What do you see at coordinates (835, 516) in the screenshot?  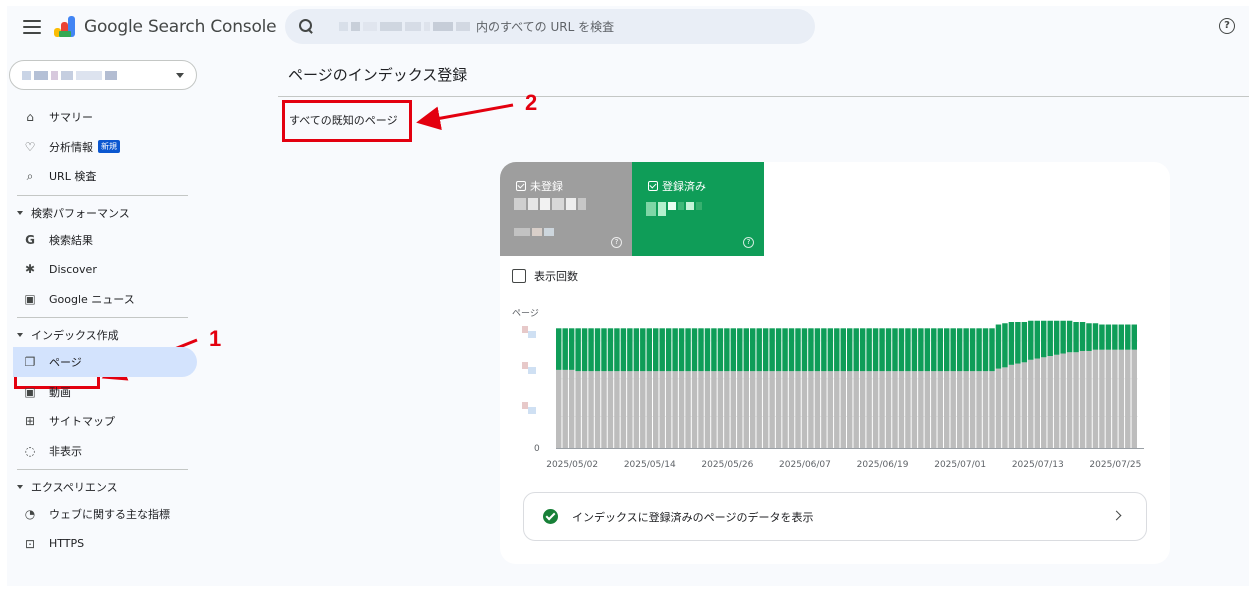 I see `view-indexed-pages-data-link: インデックスに登録済みのページのデータを表示` at bounding box center [835, 516].